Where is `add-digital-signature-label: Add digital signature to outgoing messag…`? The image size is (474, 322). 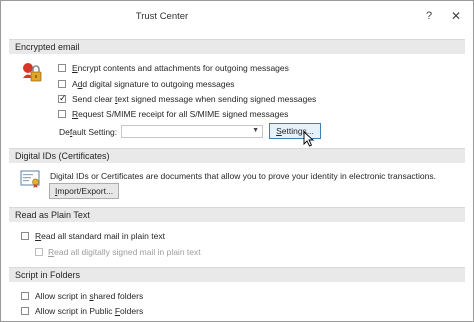
add-digital-signature-label: Add digital signature to outgoing messag… is located at coordinates (153, 84).